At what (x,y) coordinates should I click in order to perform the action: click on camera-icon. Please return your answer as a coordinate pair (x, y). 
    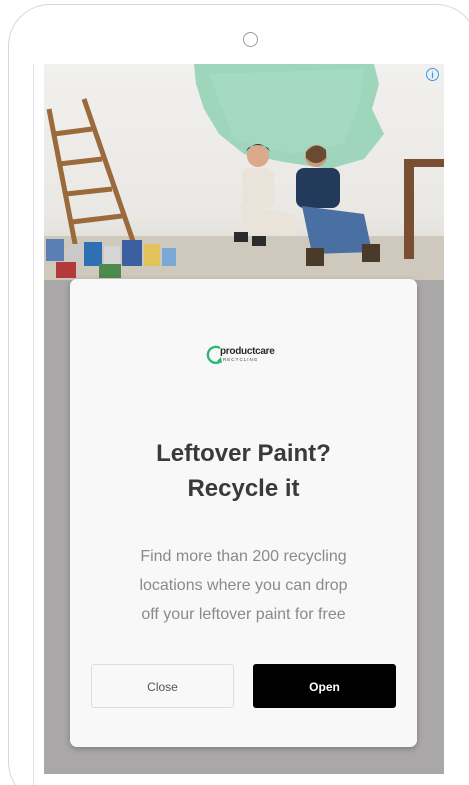
    Looking at the image, I should click on (250, 39).